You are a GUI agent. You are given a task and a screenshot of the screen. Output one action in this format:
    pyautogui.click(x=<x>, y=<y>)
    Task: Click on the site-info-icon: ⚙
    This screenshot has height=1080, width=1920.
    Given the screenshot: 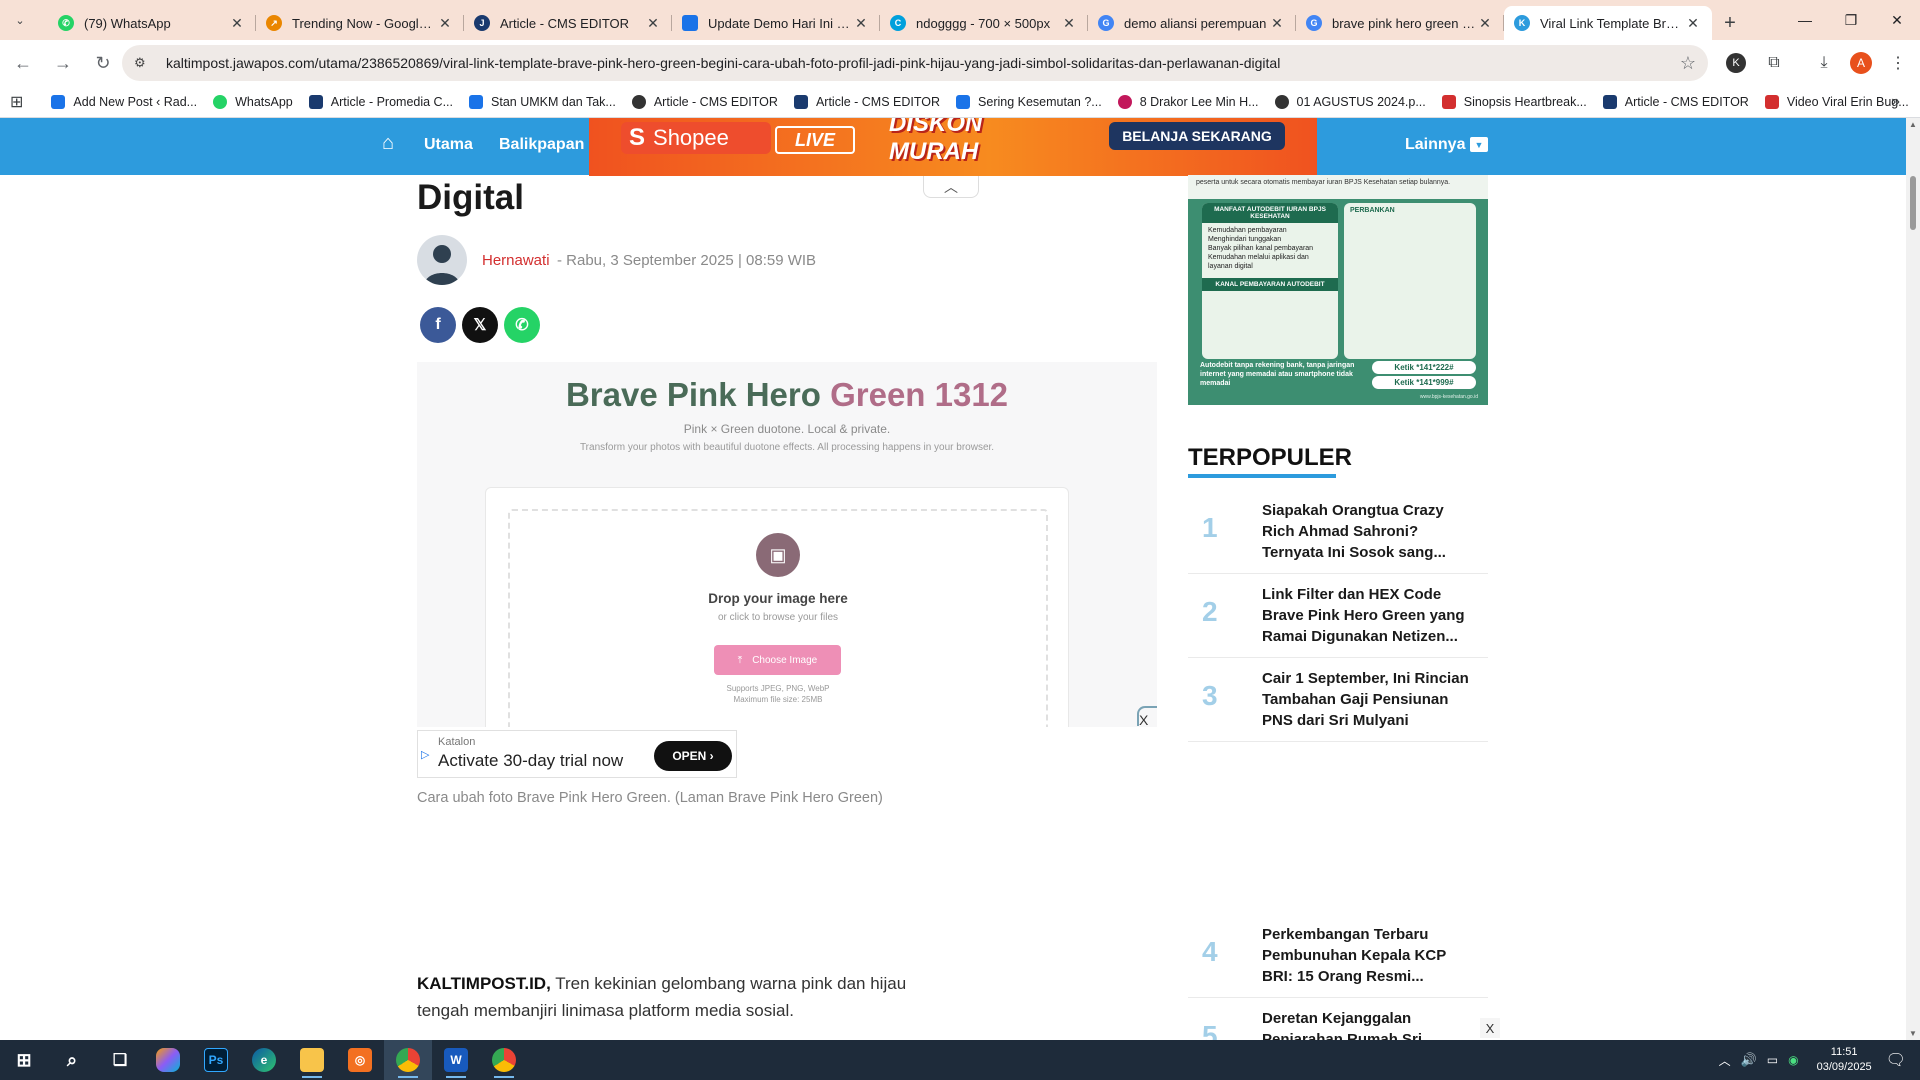 What is the action you would take?
    pyautogui.click(x=144, y=63)
    